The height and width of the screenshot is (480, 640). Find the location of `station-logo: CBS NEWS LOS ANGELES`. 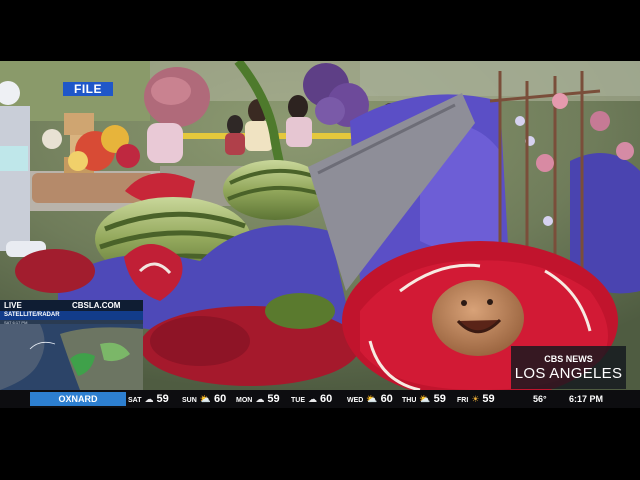

station-logo: CBS NEWS LOS ANGELES is located at coordinates (568, 367).